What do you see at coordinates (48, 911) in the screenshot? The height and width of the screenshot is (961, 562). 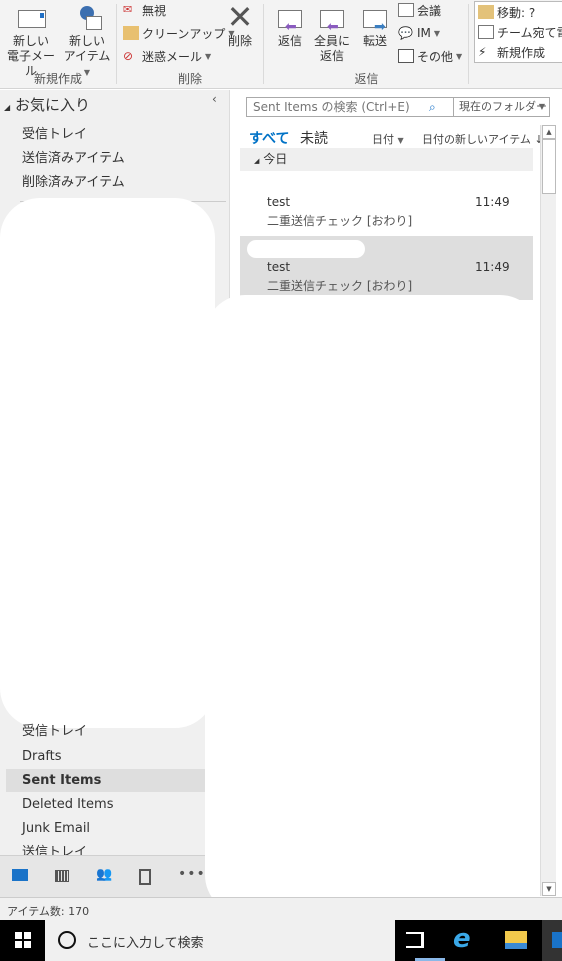 I see `item-count: アイテム数: 170` at bounding box center [48, 911].